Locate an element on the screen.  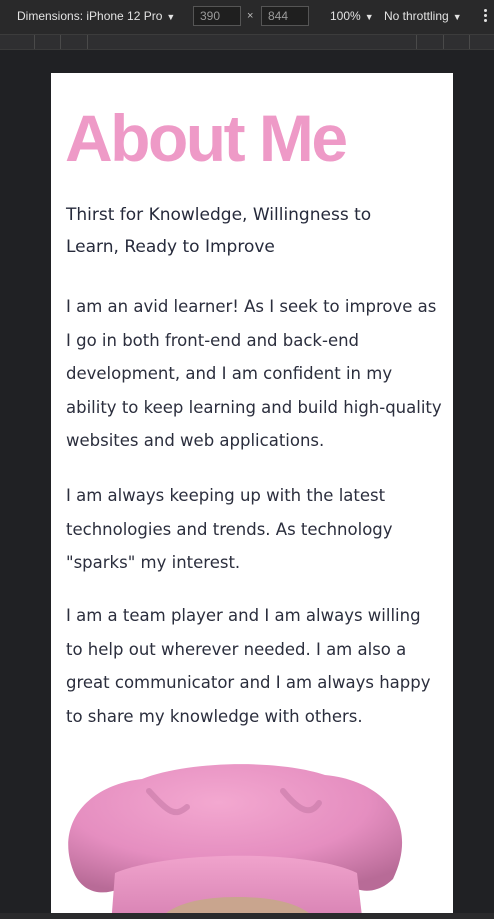
zoom-selector: 100% ▼ is located at coordinates (352, 16).